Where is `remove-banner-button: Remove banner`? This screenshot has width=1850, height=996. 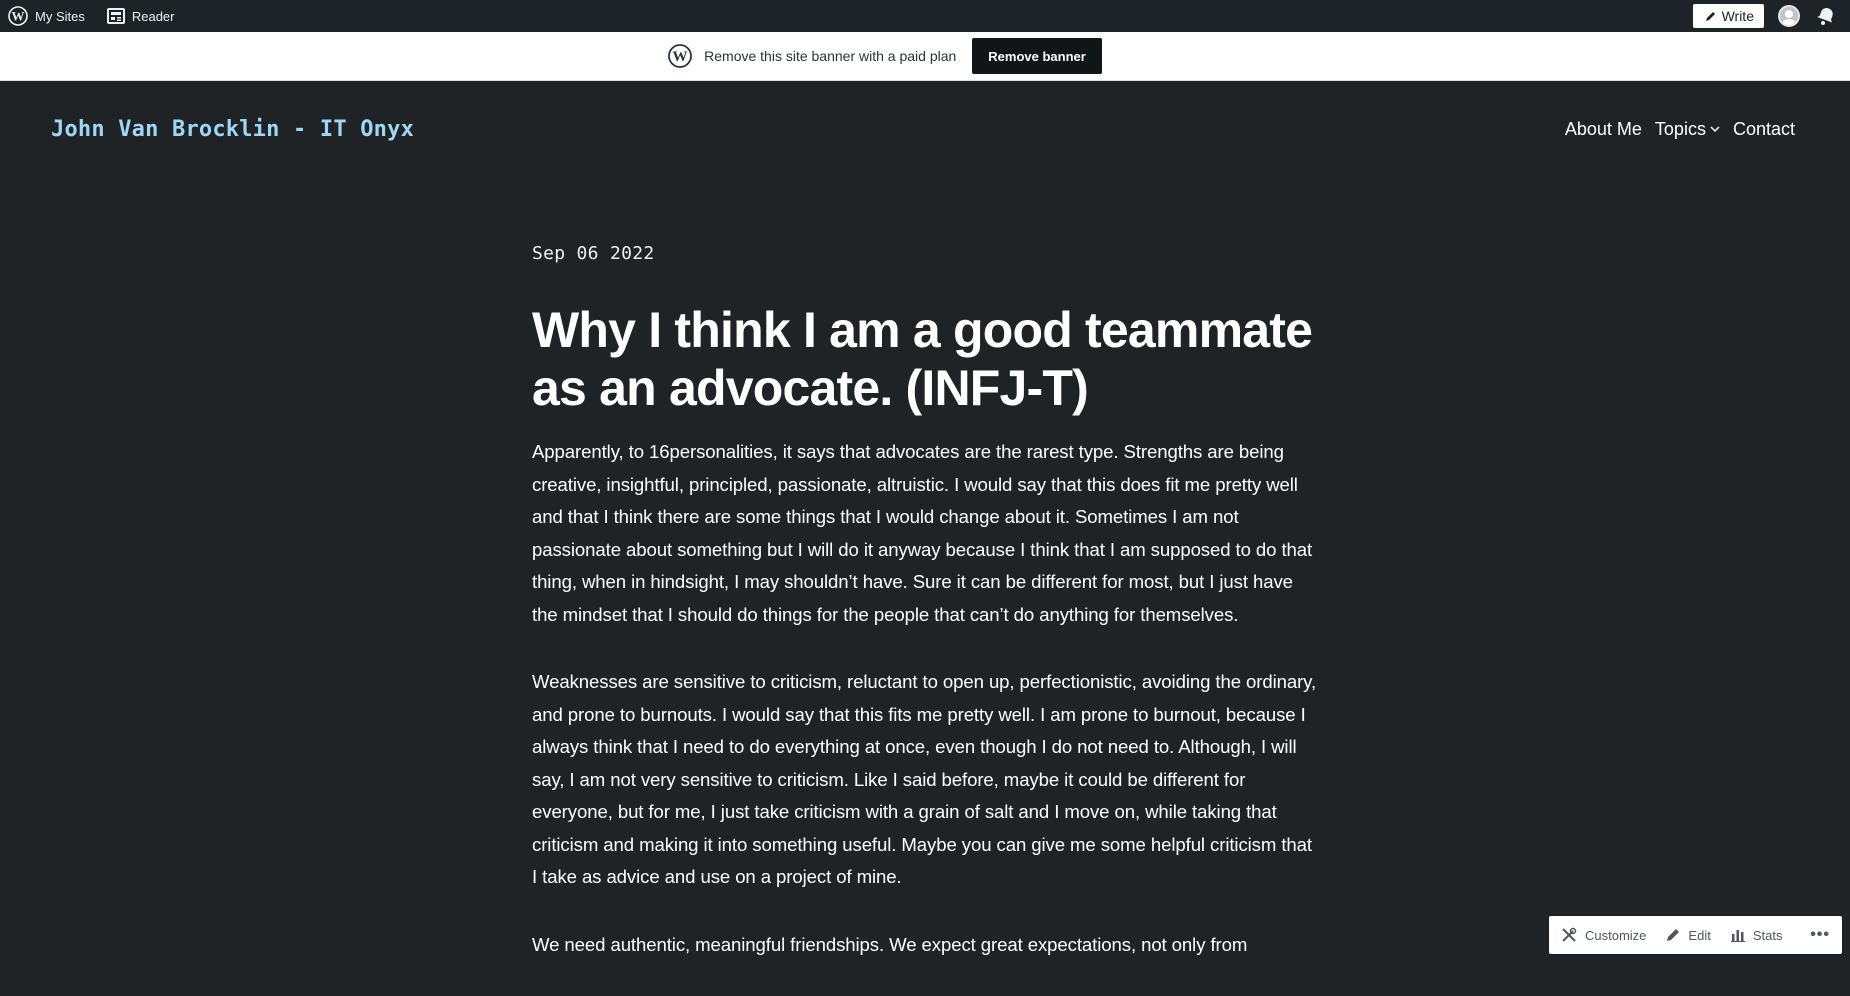
remove-banner-button: Remove banner is located at coordinates (1037, 56).